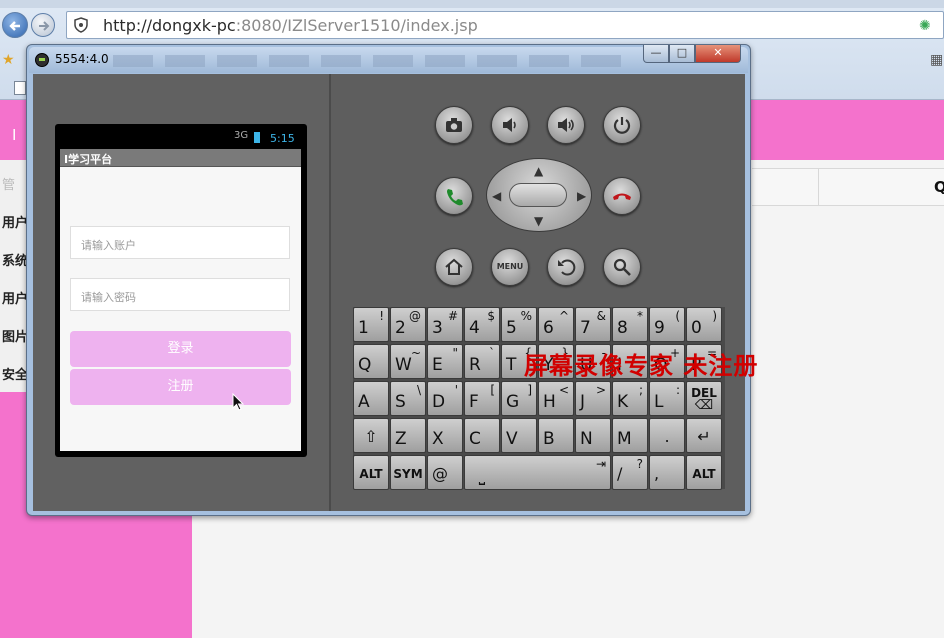  I want to click on enter-icon: ↵, so click(704, 436).